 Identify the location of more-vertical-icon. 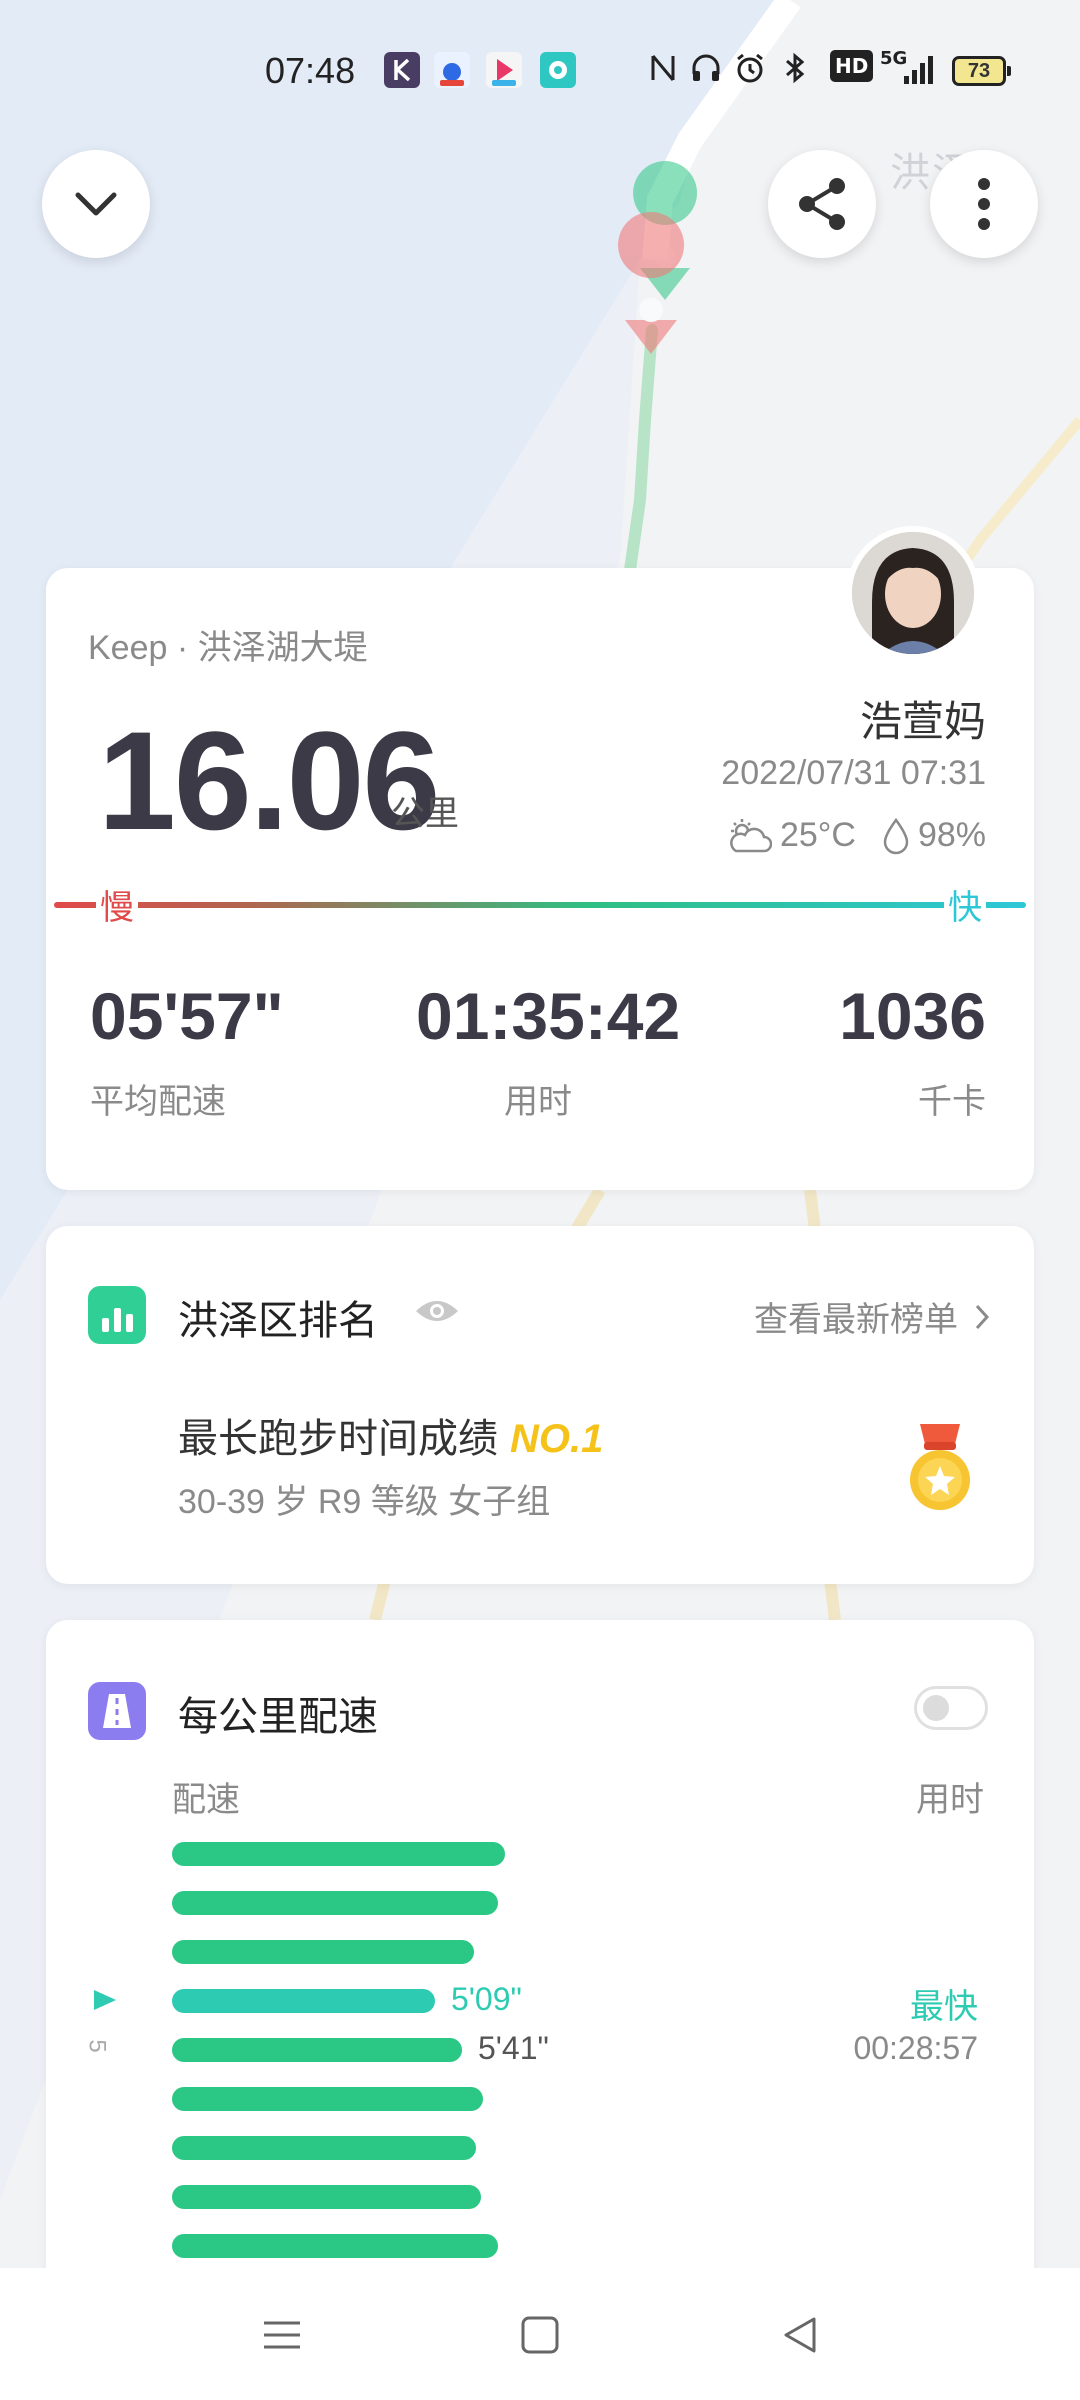
(984, 204).